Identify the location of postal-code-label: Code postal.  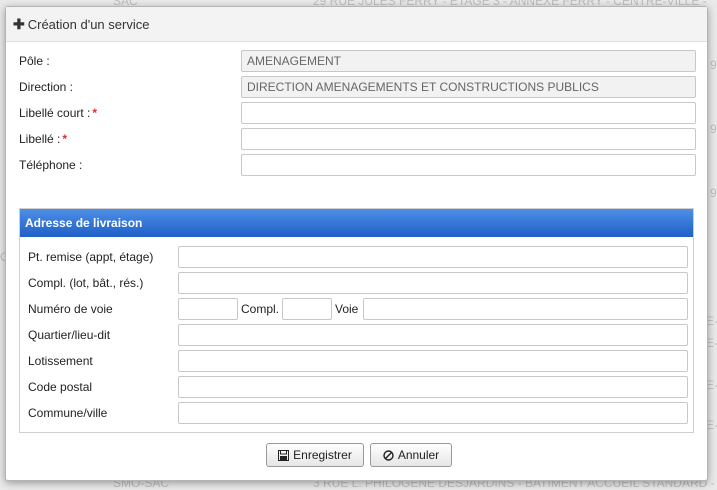
(60, 387).